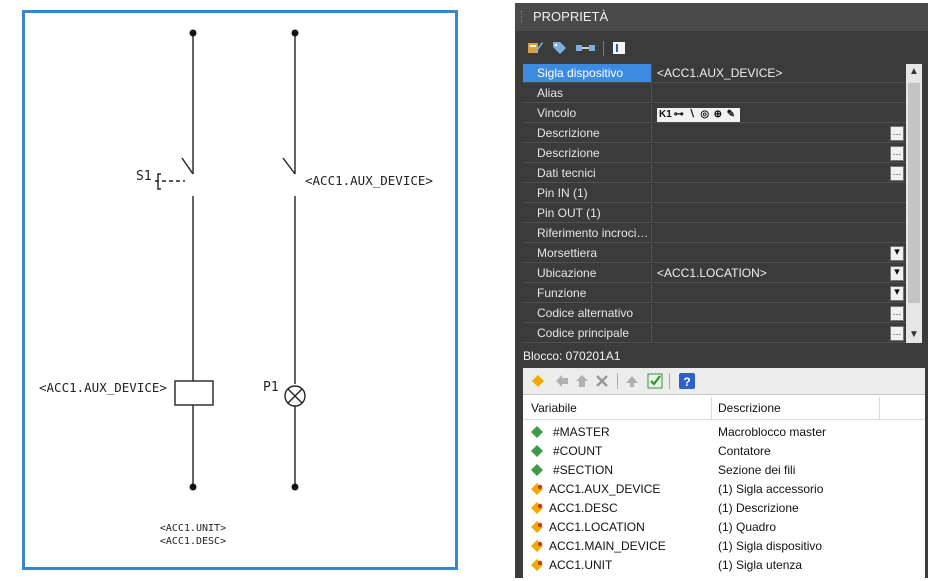 This screenshot has width=936, height=581. Describe the element at coordinates (779, 273) in the screenshot. I see `property-value: <ACC1.LOCATION> ▾` at that location.